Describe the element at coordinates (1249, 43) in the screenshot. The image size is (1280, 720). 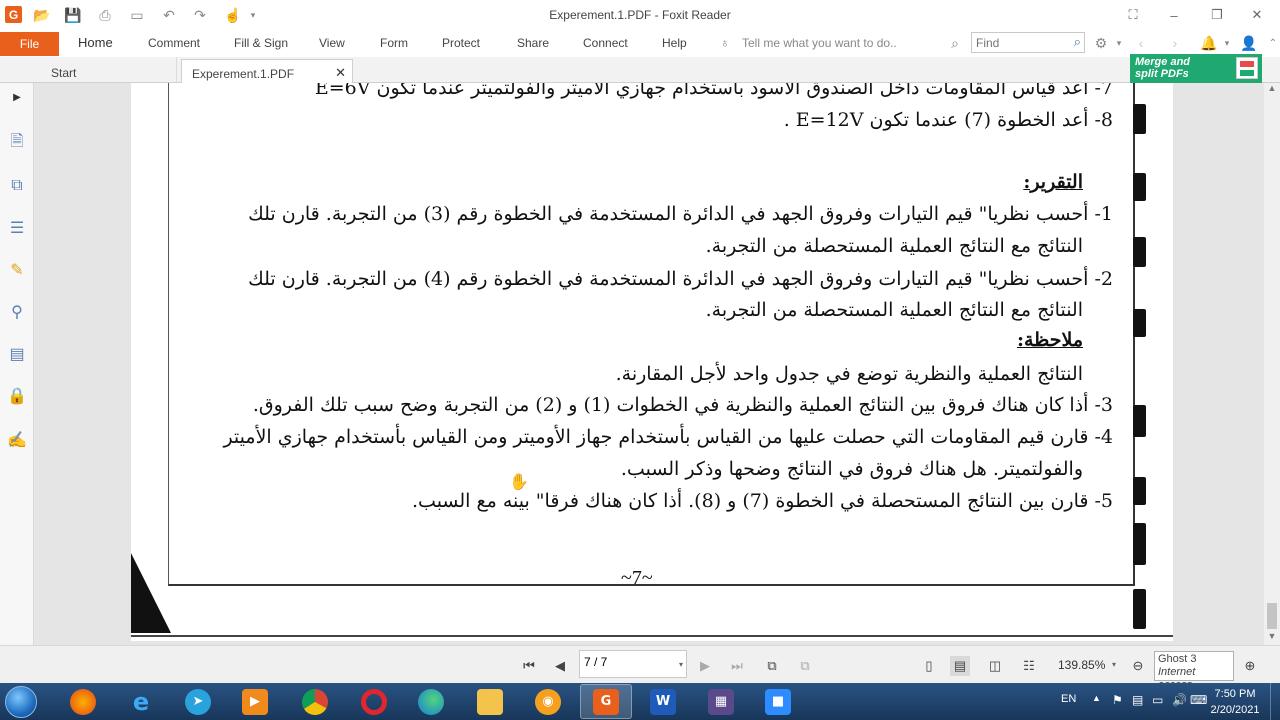
I see `account-icon: 👤` at that location.